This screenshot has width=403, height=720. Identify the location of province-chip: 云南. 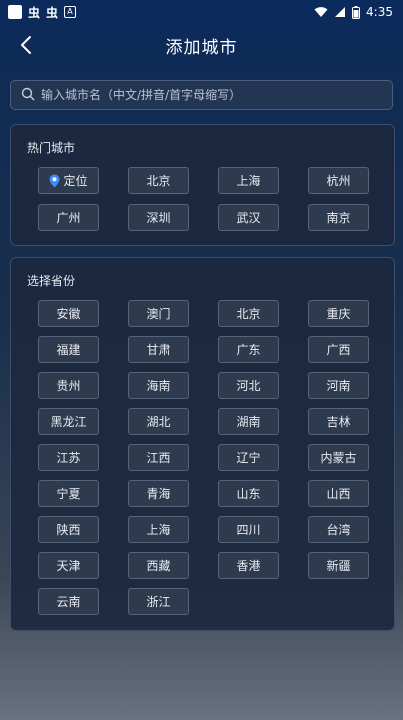
(68, 601).